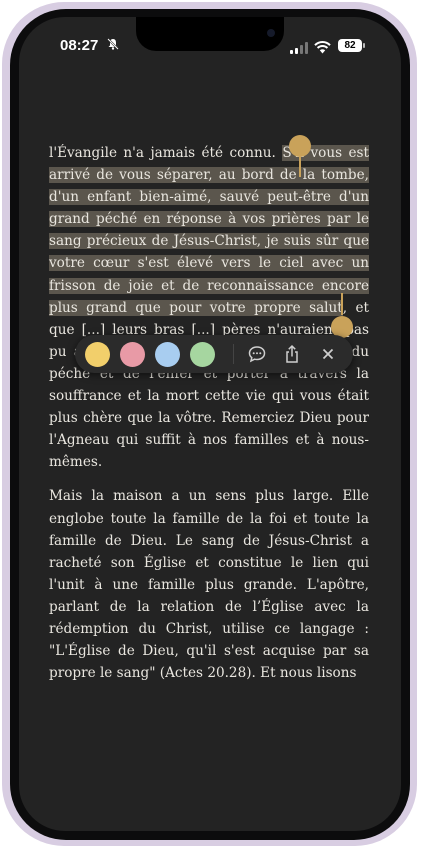 The image size is (421, 850). What do you see at coordinates (167, 354) in the screenshot?
I see `highlight-blue-swatch` at bounding box center [167, 354].